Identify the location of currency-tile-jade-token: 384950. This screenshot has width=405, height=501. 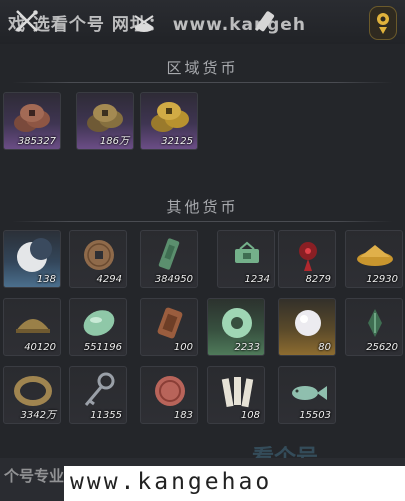
(169, 259).